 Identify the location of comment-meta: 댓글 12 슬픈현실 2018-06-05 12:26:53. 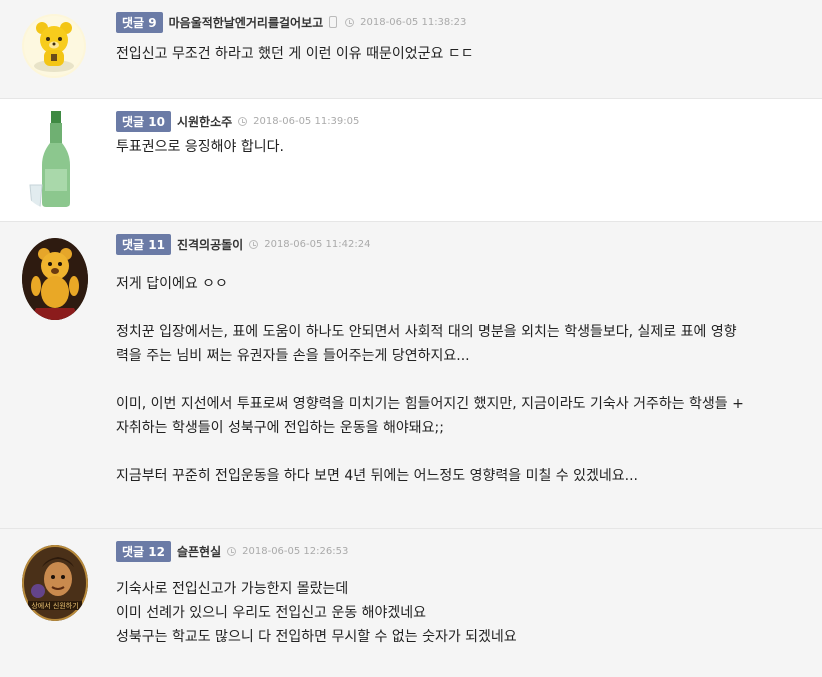
(232, 551).